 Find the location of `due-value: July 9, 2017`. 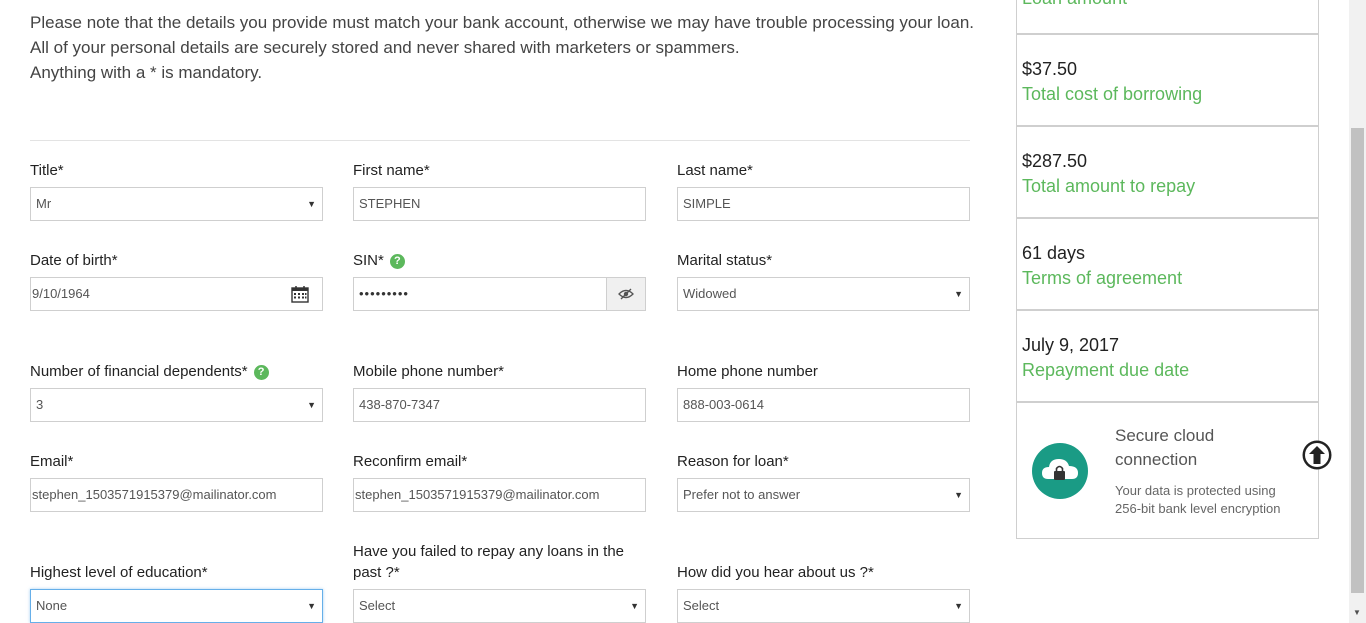

due-value: July 9, 2017 is located at coordinates (1071, 345).